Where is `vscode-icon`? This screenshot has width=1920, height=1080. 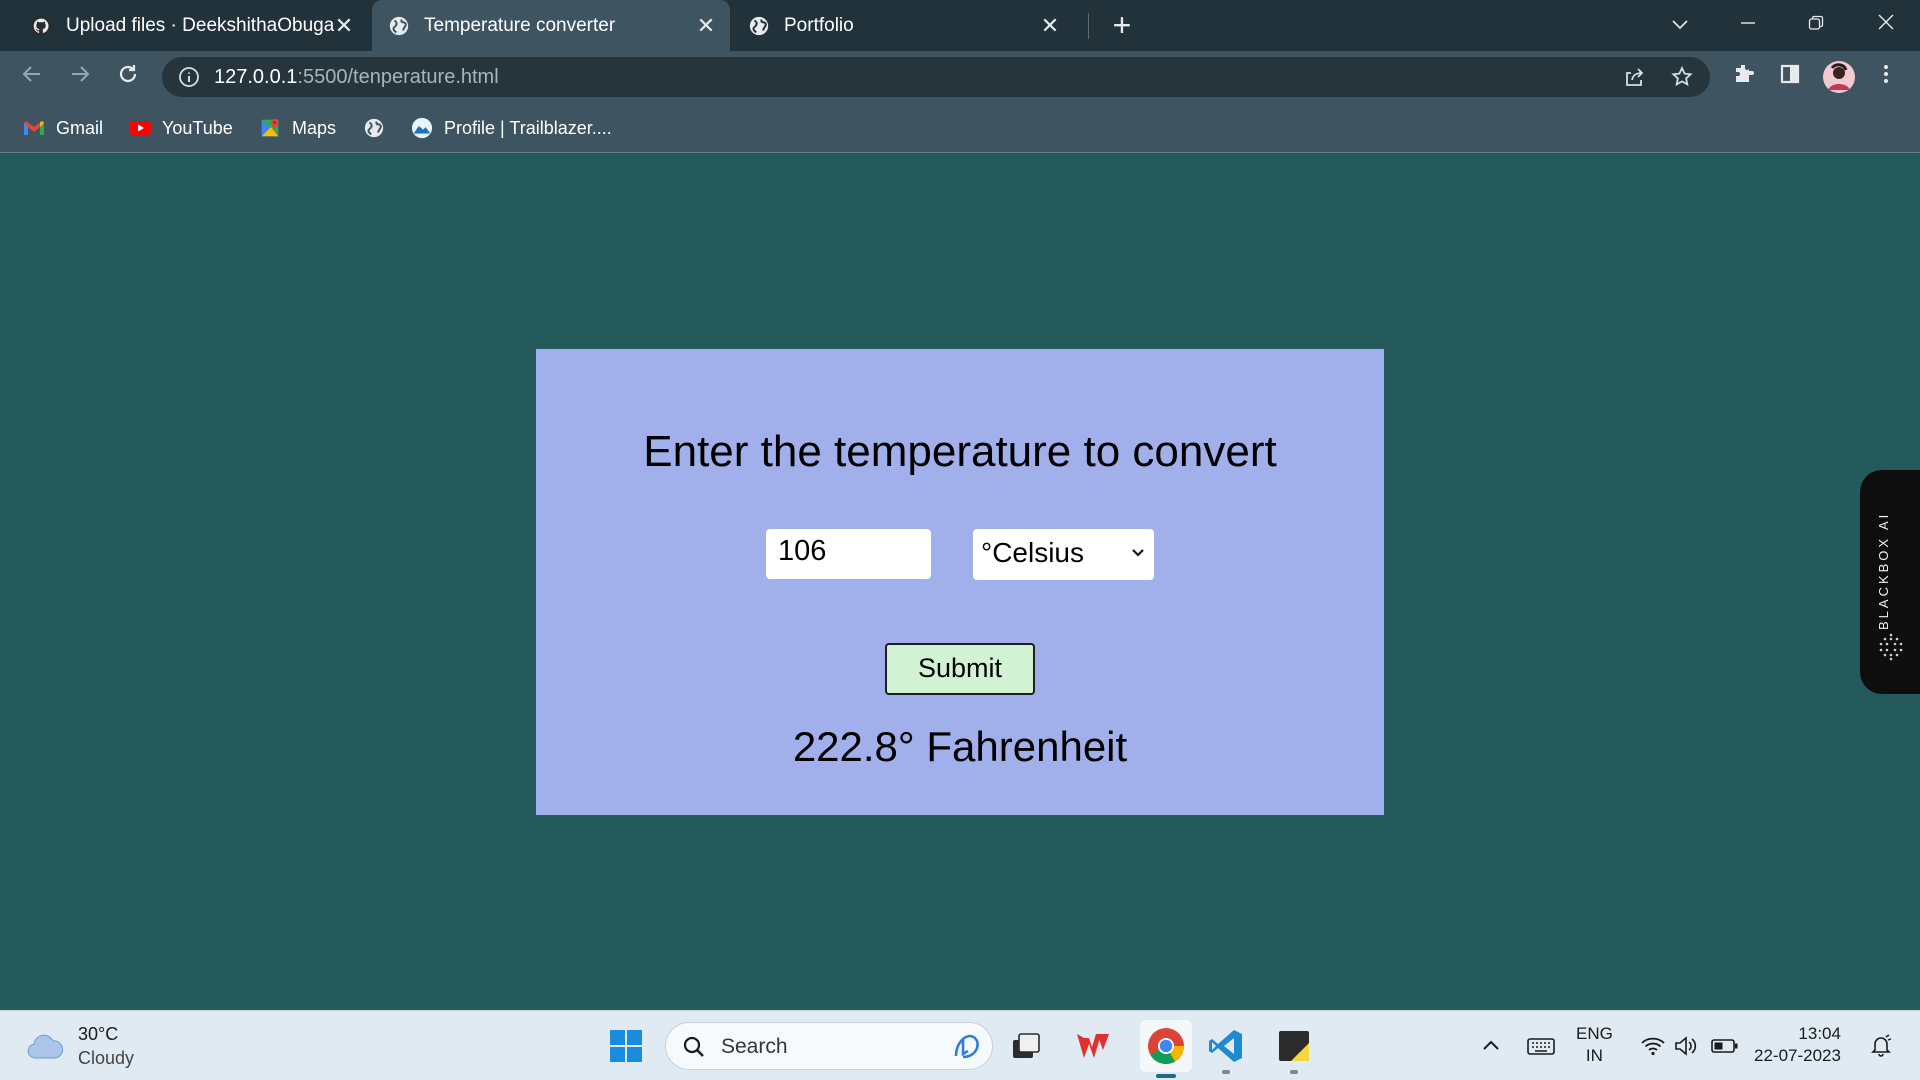
vscode-icon is located at coordinates (1225, 1046).